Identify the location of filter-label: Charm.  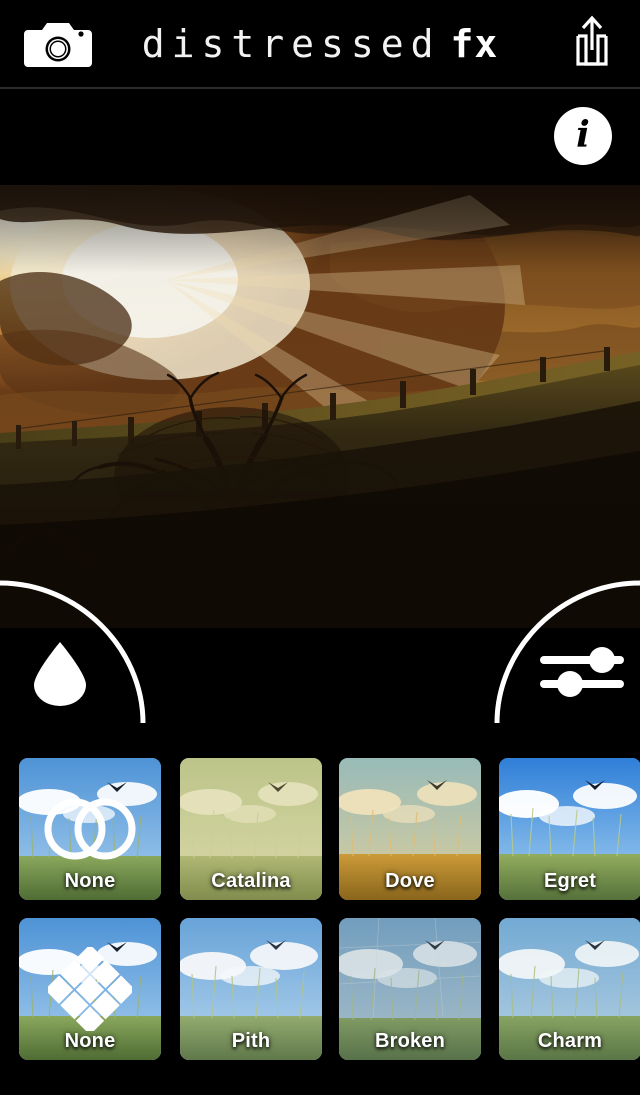
(570, 1041).